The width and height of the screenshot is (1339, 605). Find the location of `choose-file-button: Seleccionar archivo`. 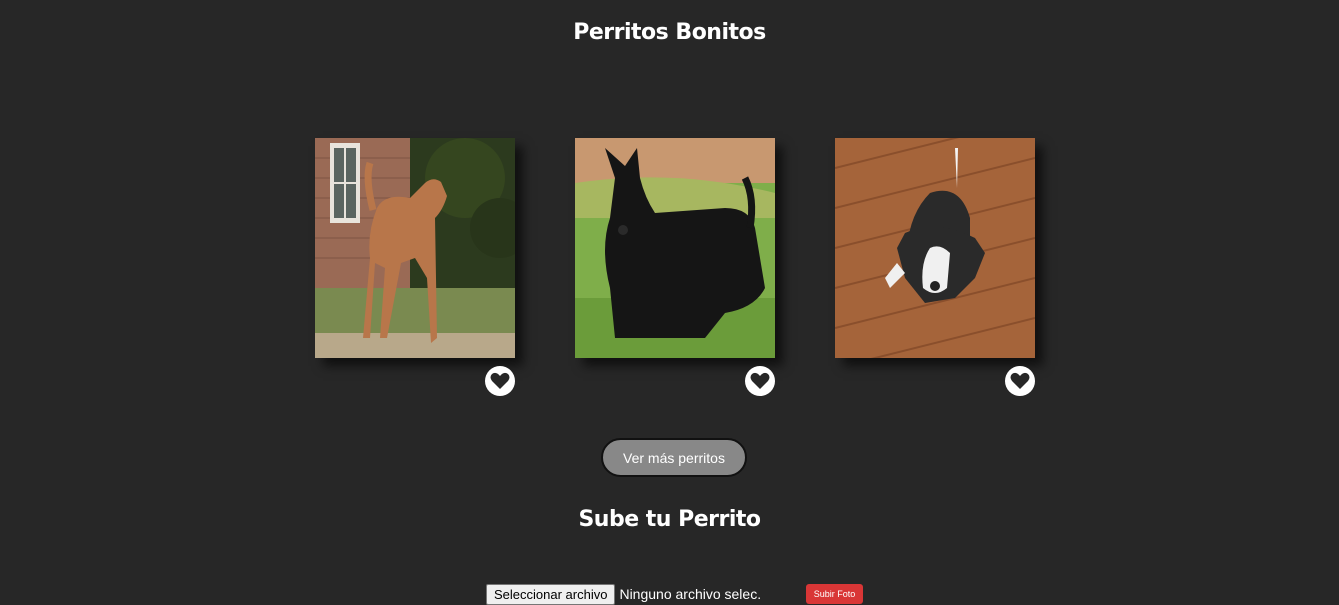

choose-file-button: Seleccionar archivo is located at coordinates (551, 594).